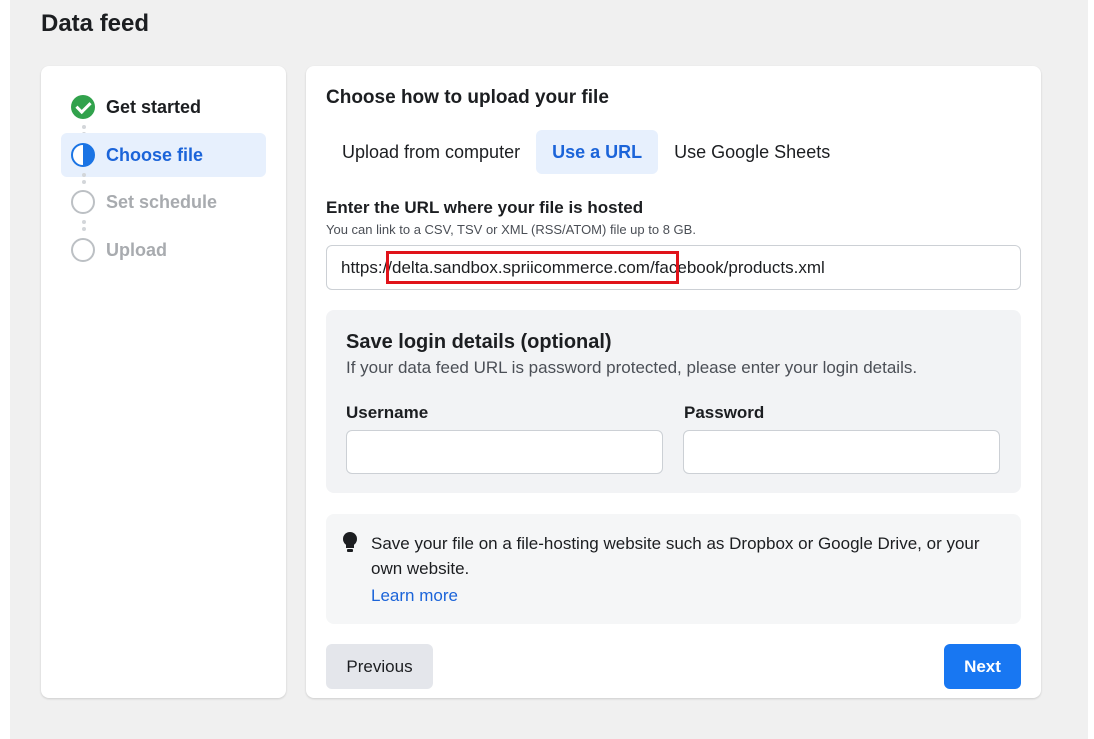 The width and height of the screenshot is (1094, 739). What do you see at coordinates (414, 596) in the screenshot?
I see `learn-more-link: Learn more` at bounding box center [414, 596].